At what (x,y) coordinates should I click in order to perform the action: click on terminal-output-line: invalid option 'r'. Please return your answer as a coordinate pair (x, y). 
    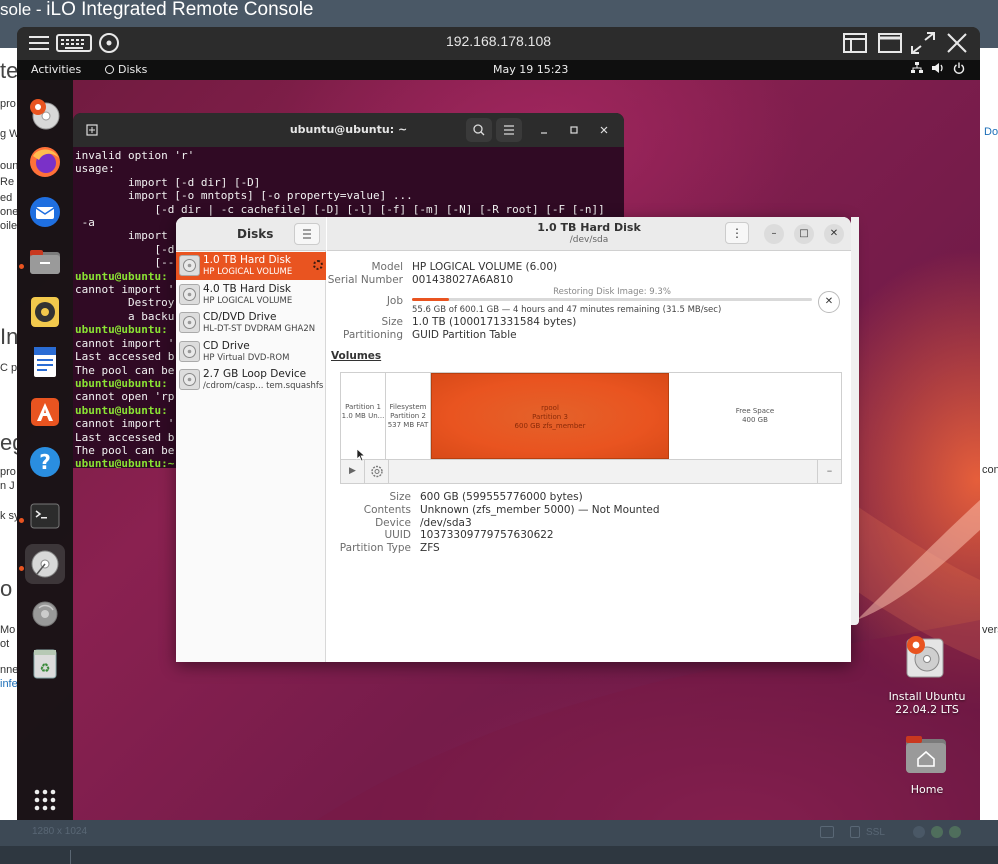
    Looking at the image, I should click on (135, 155).